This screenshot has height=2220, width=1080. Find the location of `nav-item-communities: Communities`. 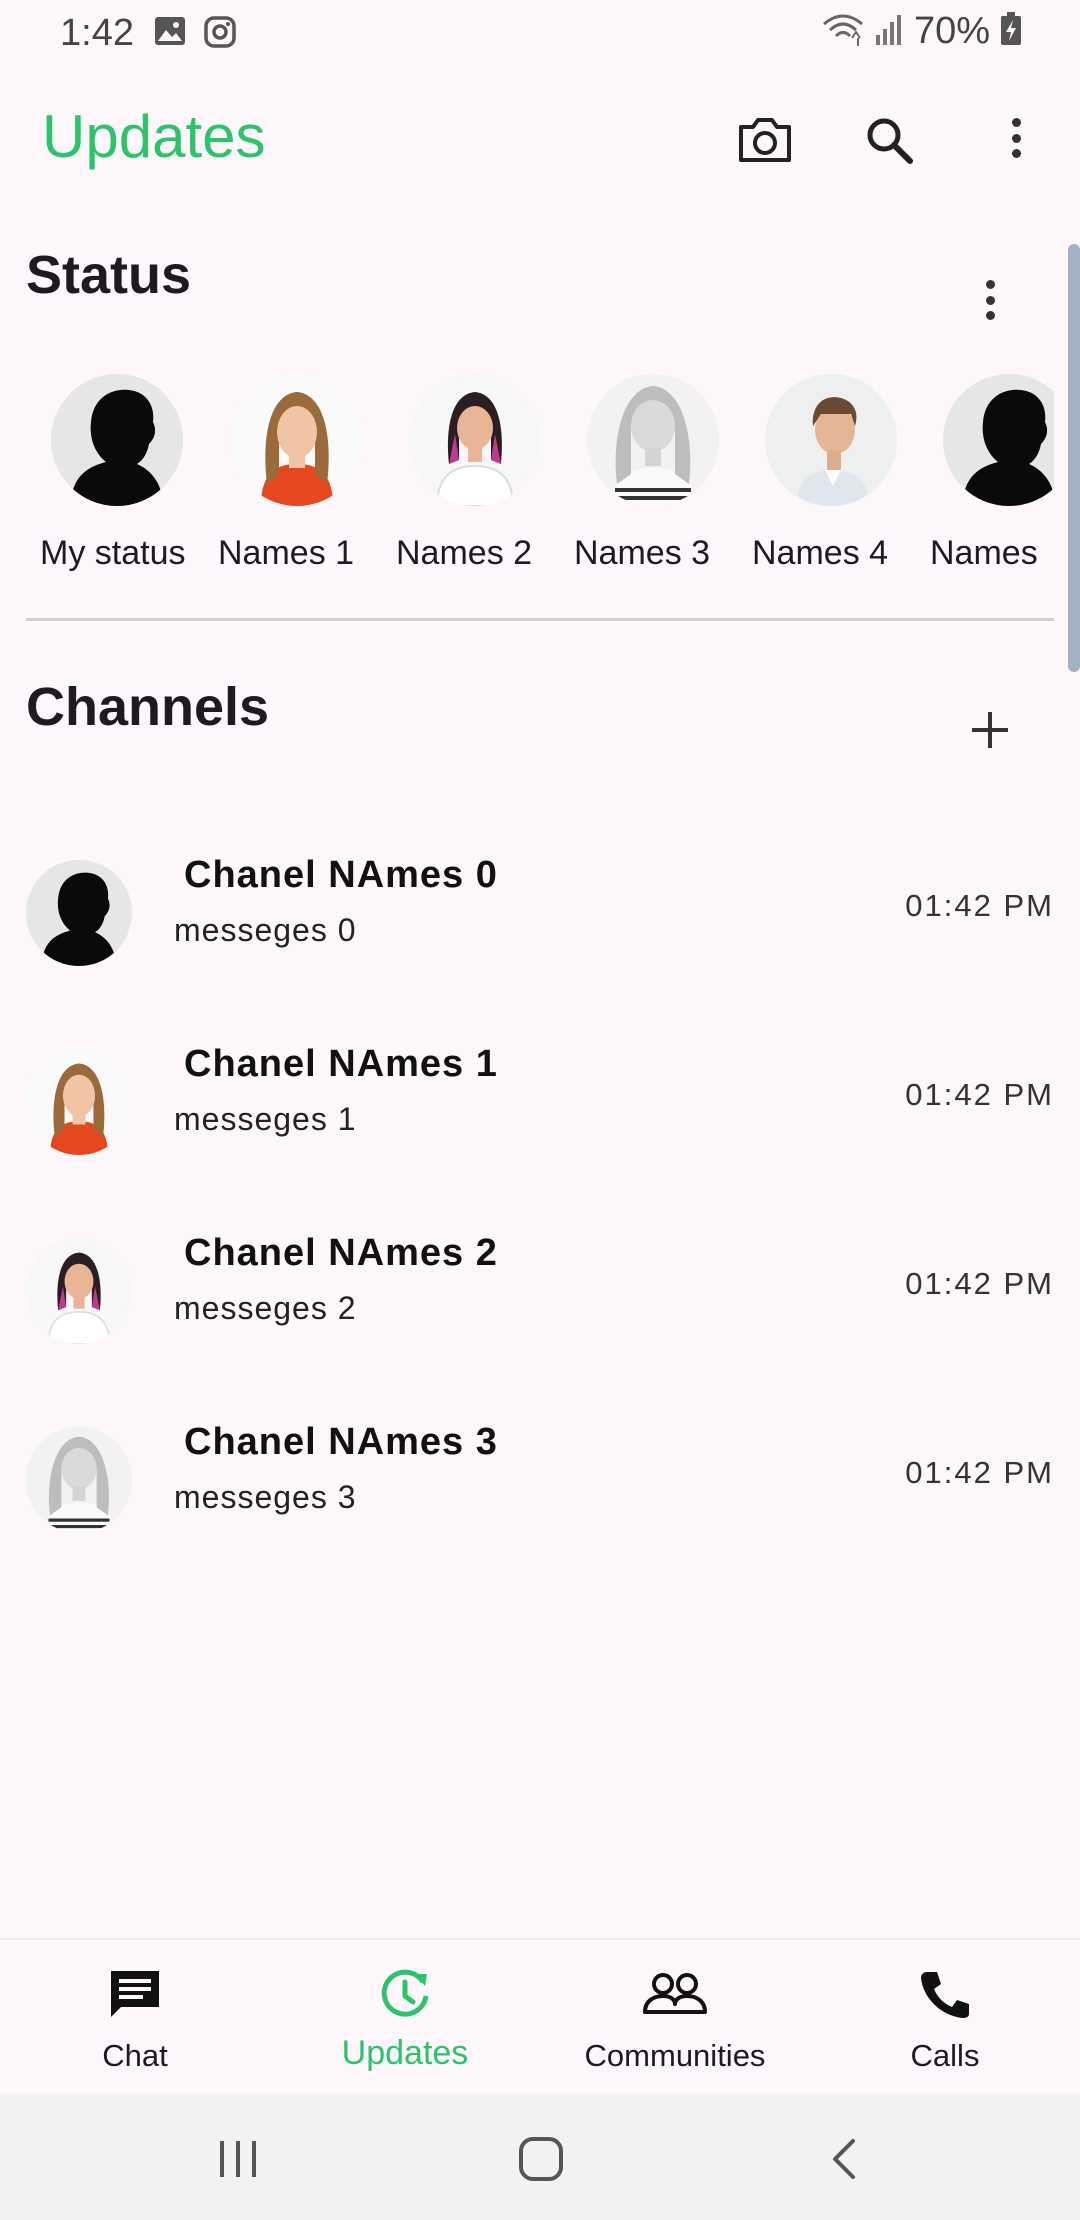

nav-item-communities: Communities is located at coordinates (675, 2018).